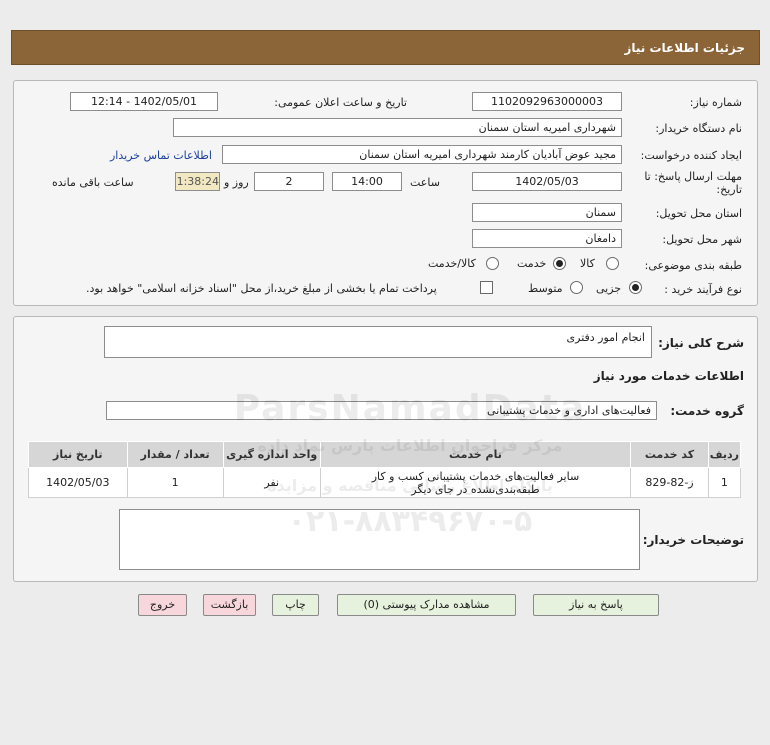 The image size is (770, 745). What do you see at coordinates (426, 605) in the screenshot?
I see `view-docs-button: مشاهده مدارک پیوستی (0)` at bounding box center [426, 605].